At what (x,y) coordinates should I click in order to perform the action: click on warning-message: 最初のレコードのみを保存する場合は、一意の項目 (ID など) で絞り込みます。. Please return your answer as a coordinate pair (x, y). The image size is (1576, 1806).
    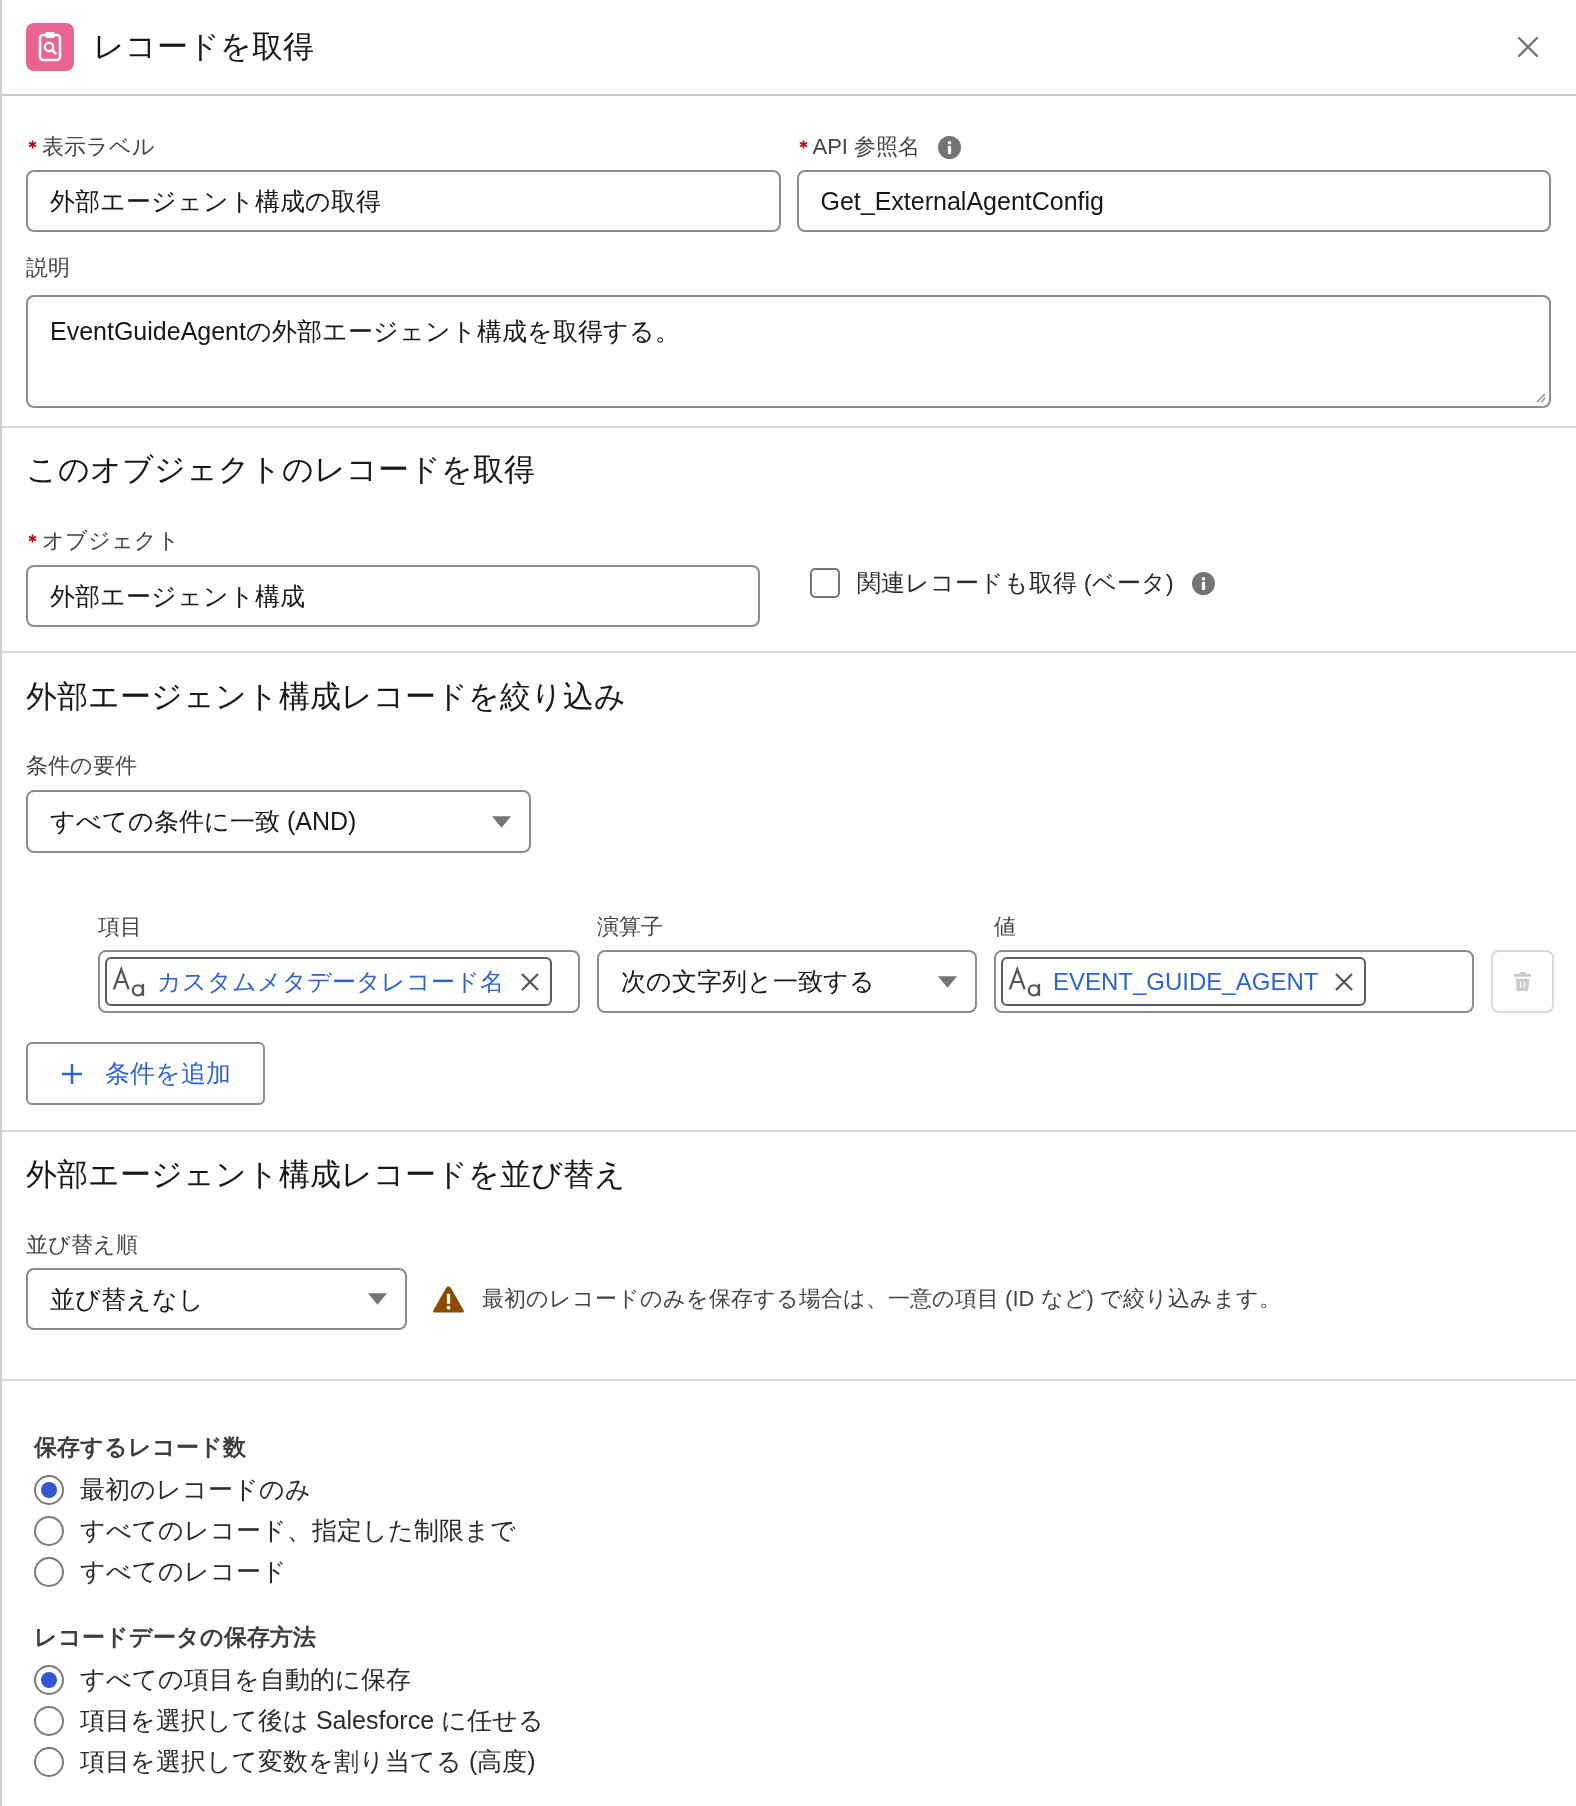
    Looking at the image, I should click on (881, 1299).